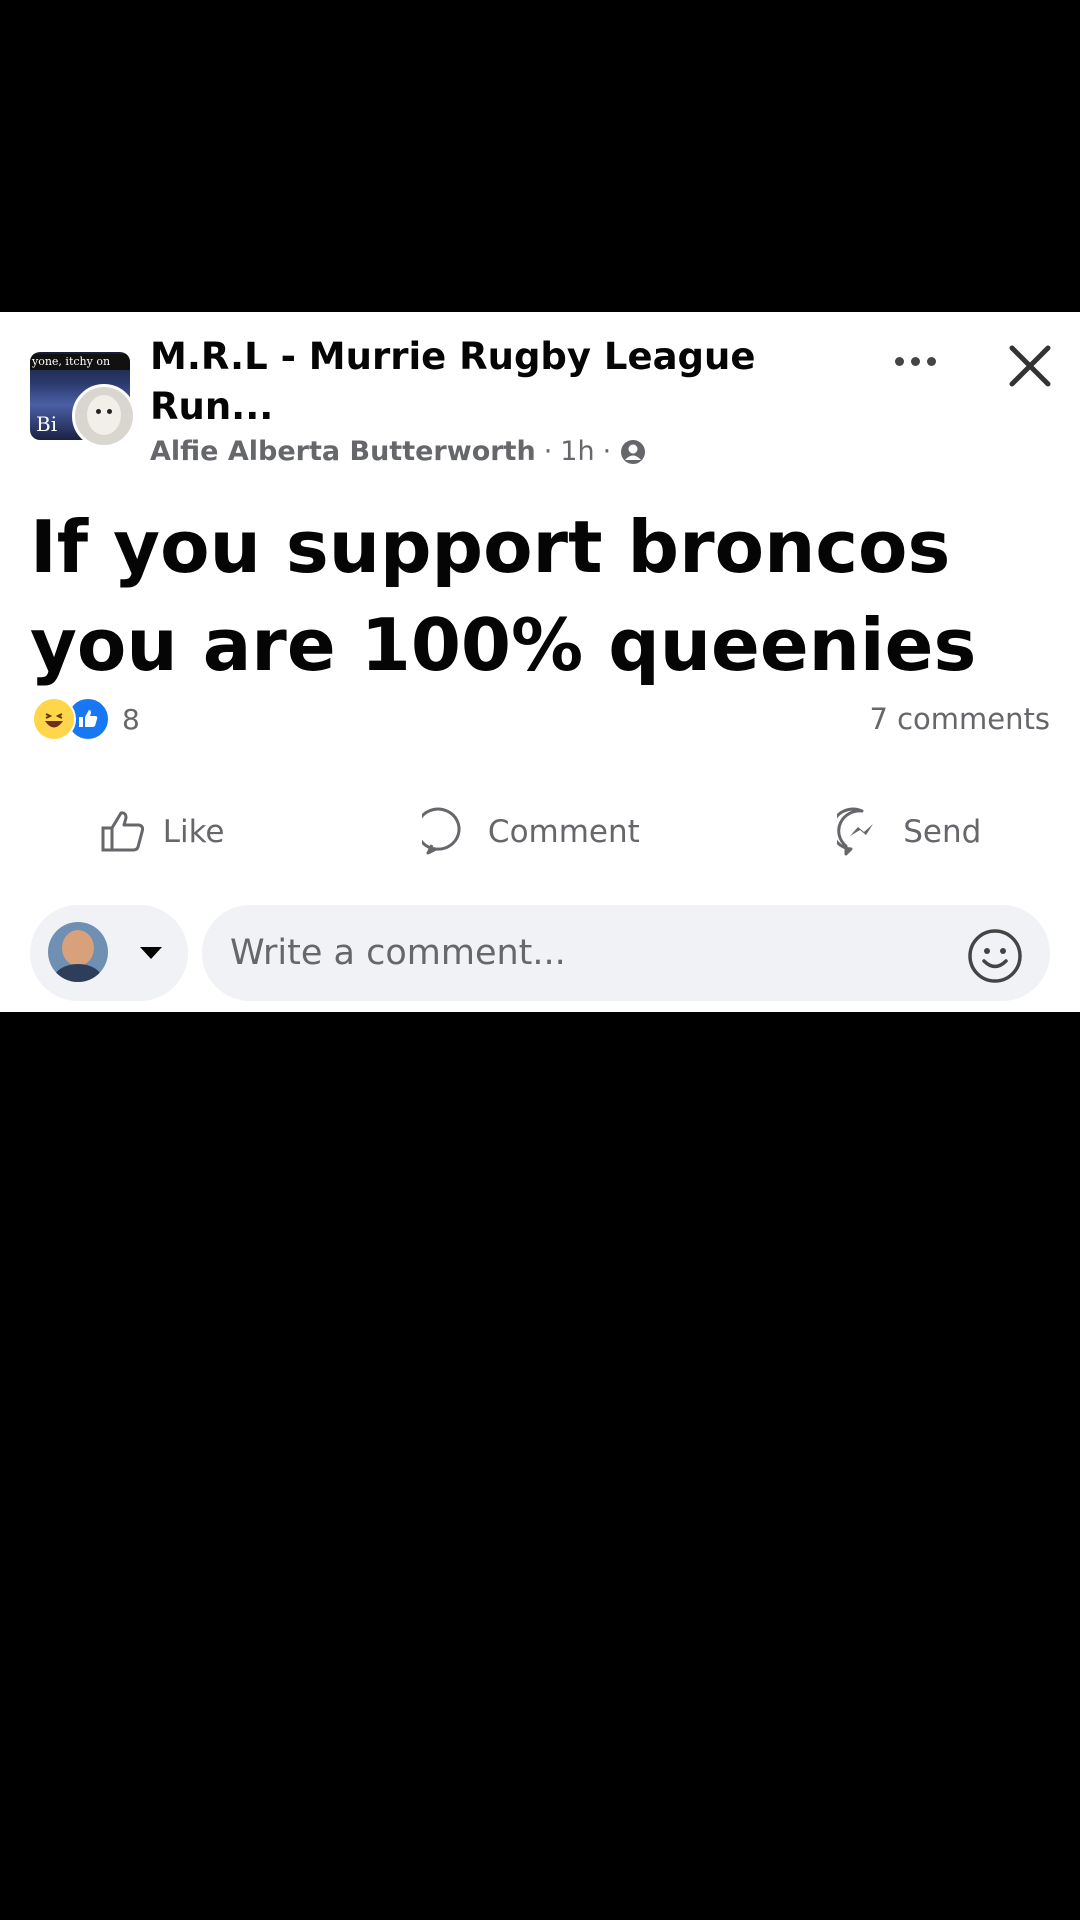 The width and height of the screenshot is (1080, 1920). I want to click on comment-composer, so click(540, 952).